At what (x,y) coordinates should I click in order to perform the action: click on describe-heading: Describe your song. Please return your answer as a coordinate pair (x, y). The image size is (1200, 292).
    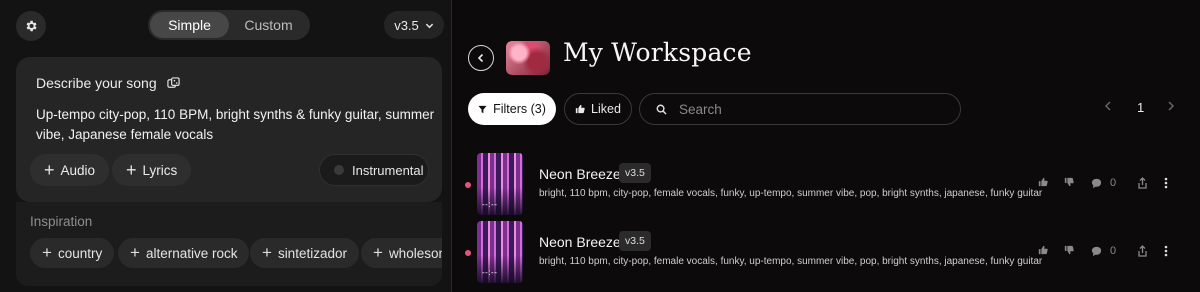
    Looking at the image, I should click on (108, 83).